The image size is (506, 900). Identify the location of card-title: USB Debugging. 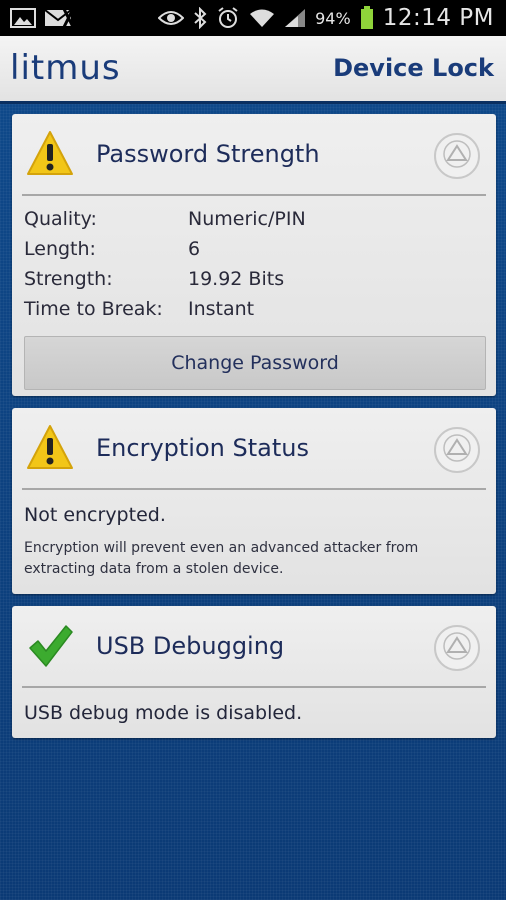
(190, 646).